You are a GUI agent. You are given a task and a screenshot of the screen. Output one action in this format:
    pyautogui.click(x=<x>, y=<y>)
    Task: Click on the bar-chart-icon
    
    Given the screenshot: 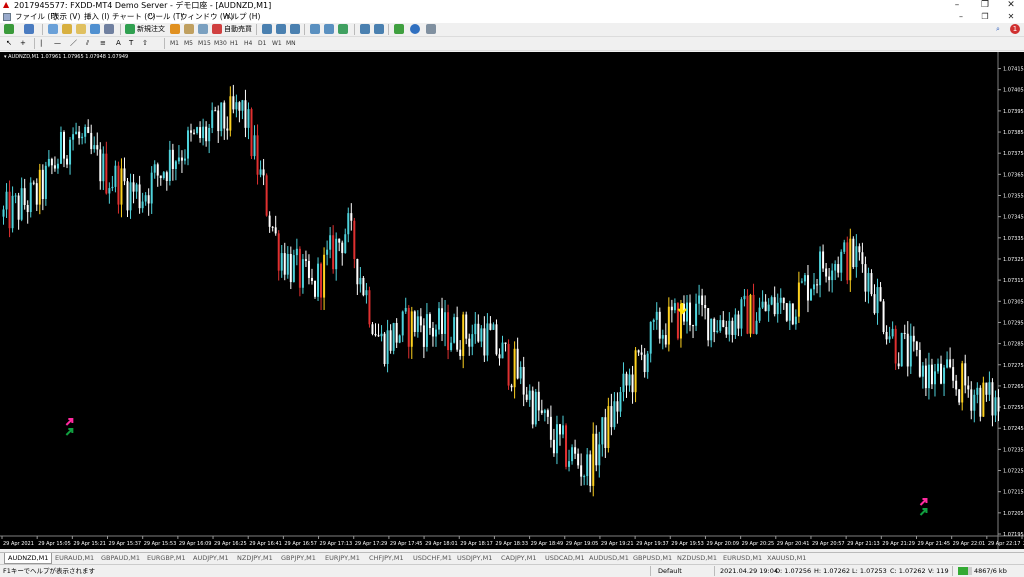 What is the action you would take?
    pyautogui.click(x=267, y=29)
    